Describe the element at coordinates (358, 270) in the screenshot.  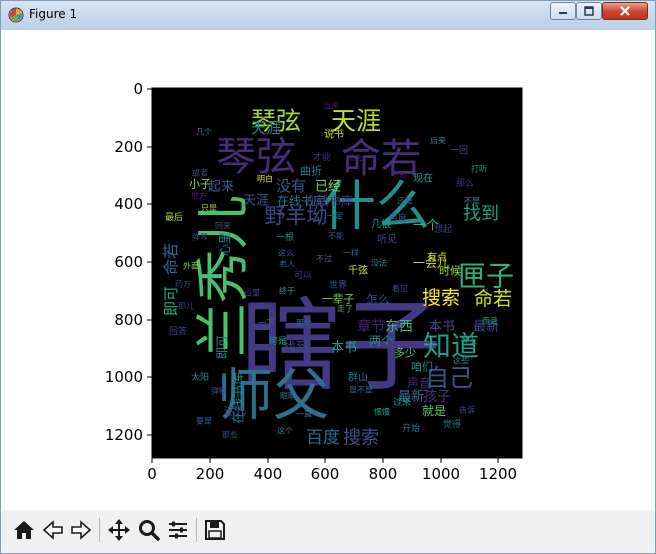
I see `wordcloud-word: 千弦` at that location.